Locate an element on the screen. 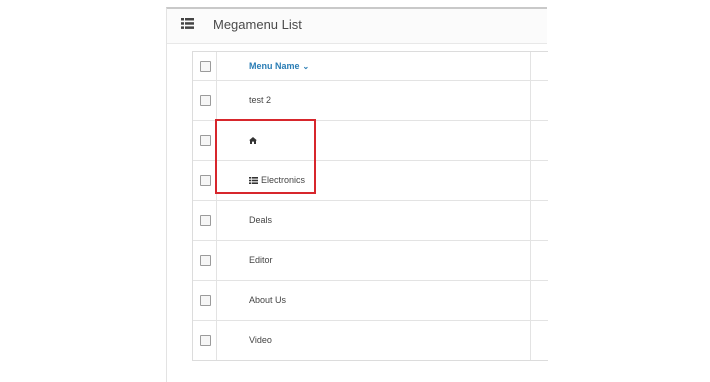  row-label-text: Electronics is located at coordinates (283, 180).